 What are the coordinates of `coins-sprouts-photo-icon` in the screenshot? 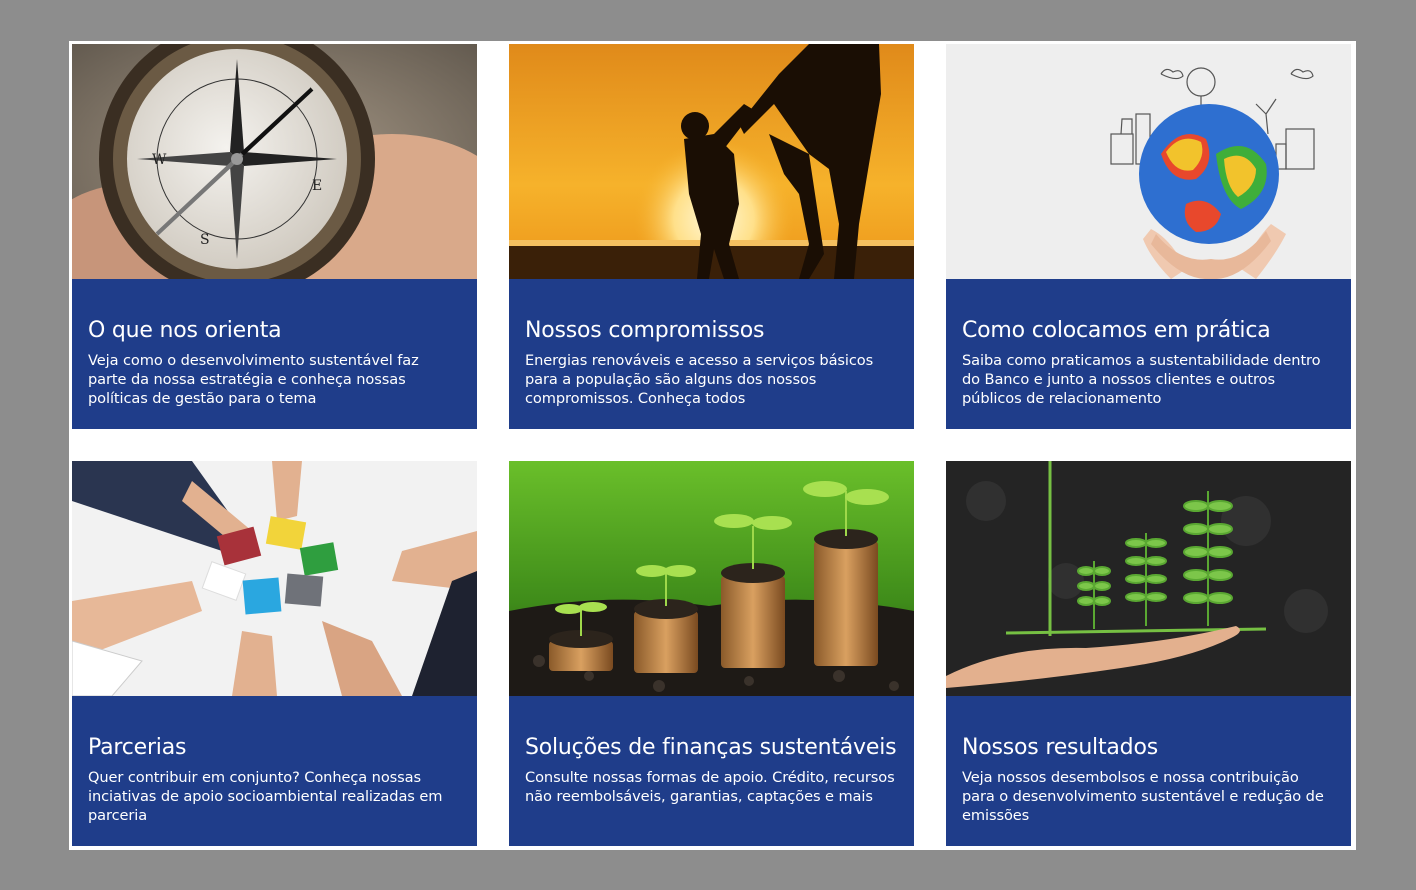 It's located at (711, 578).